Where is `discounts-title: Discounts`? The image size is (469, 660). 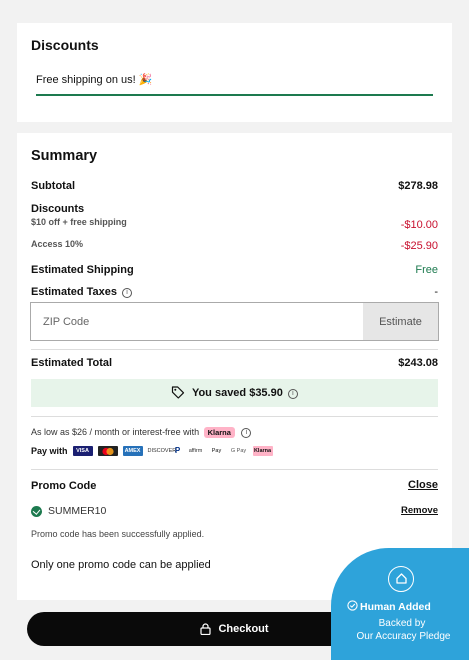 discounts-title: Discounts is located at coordinates (65, 45).